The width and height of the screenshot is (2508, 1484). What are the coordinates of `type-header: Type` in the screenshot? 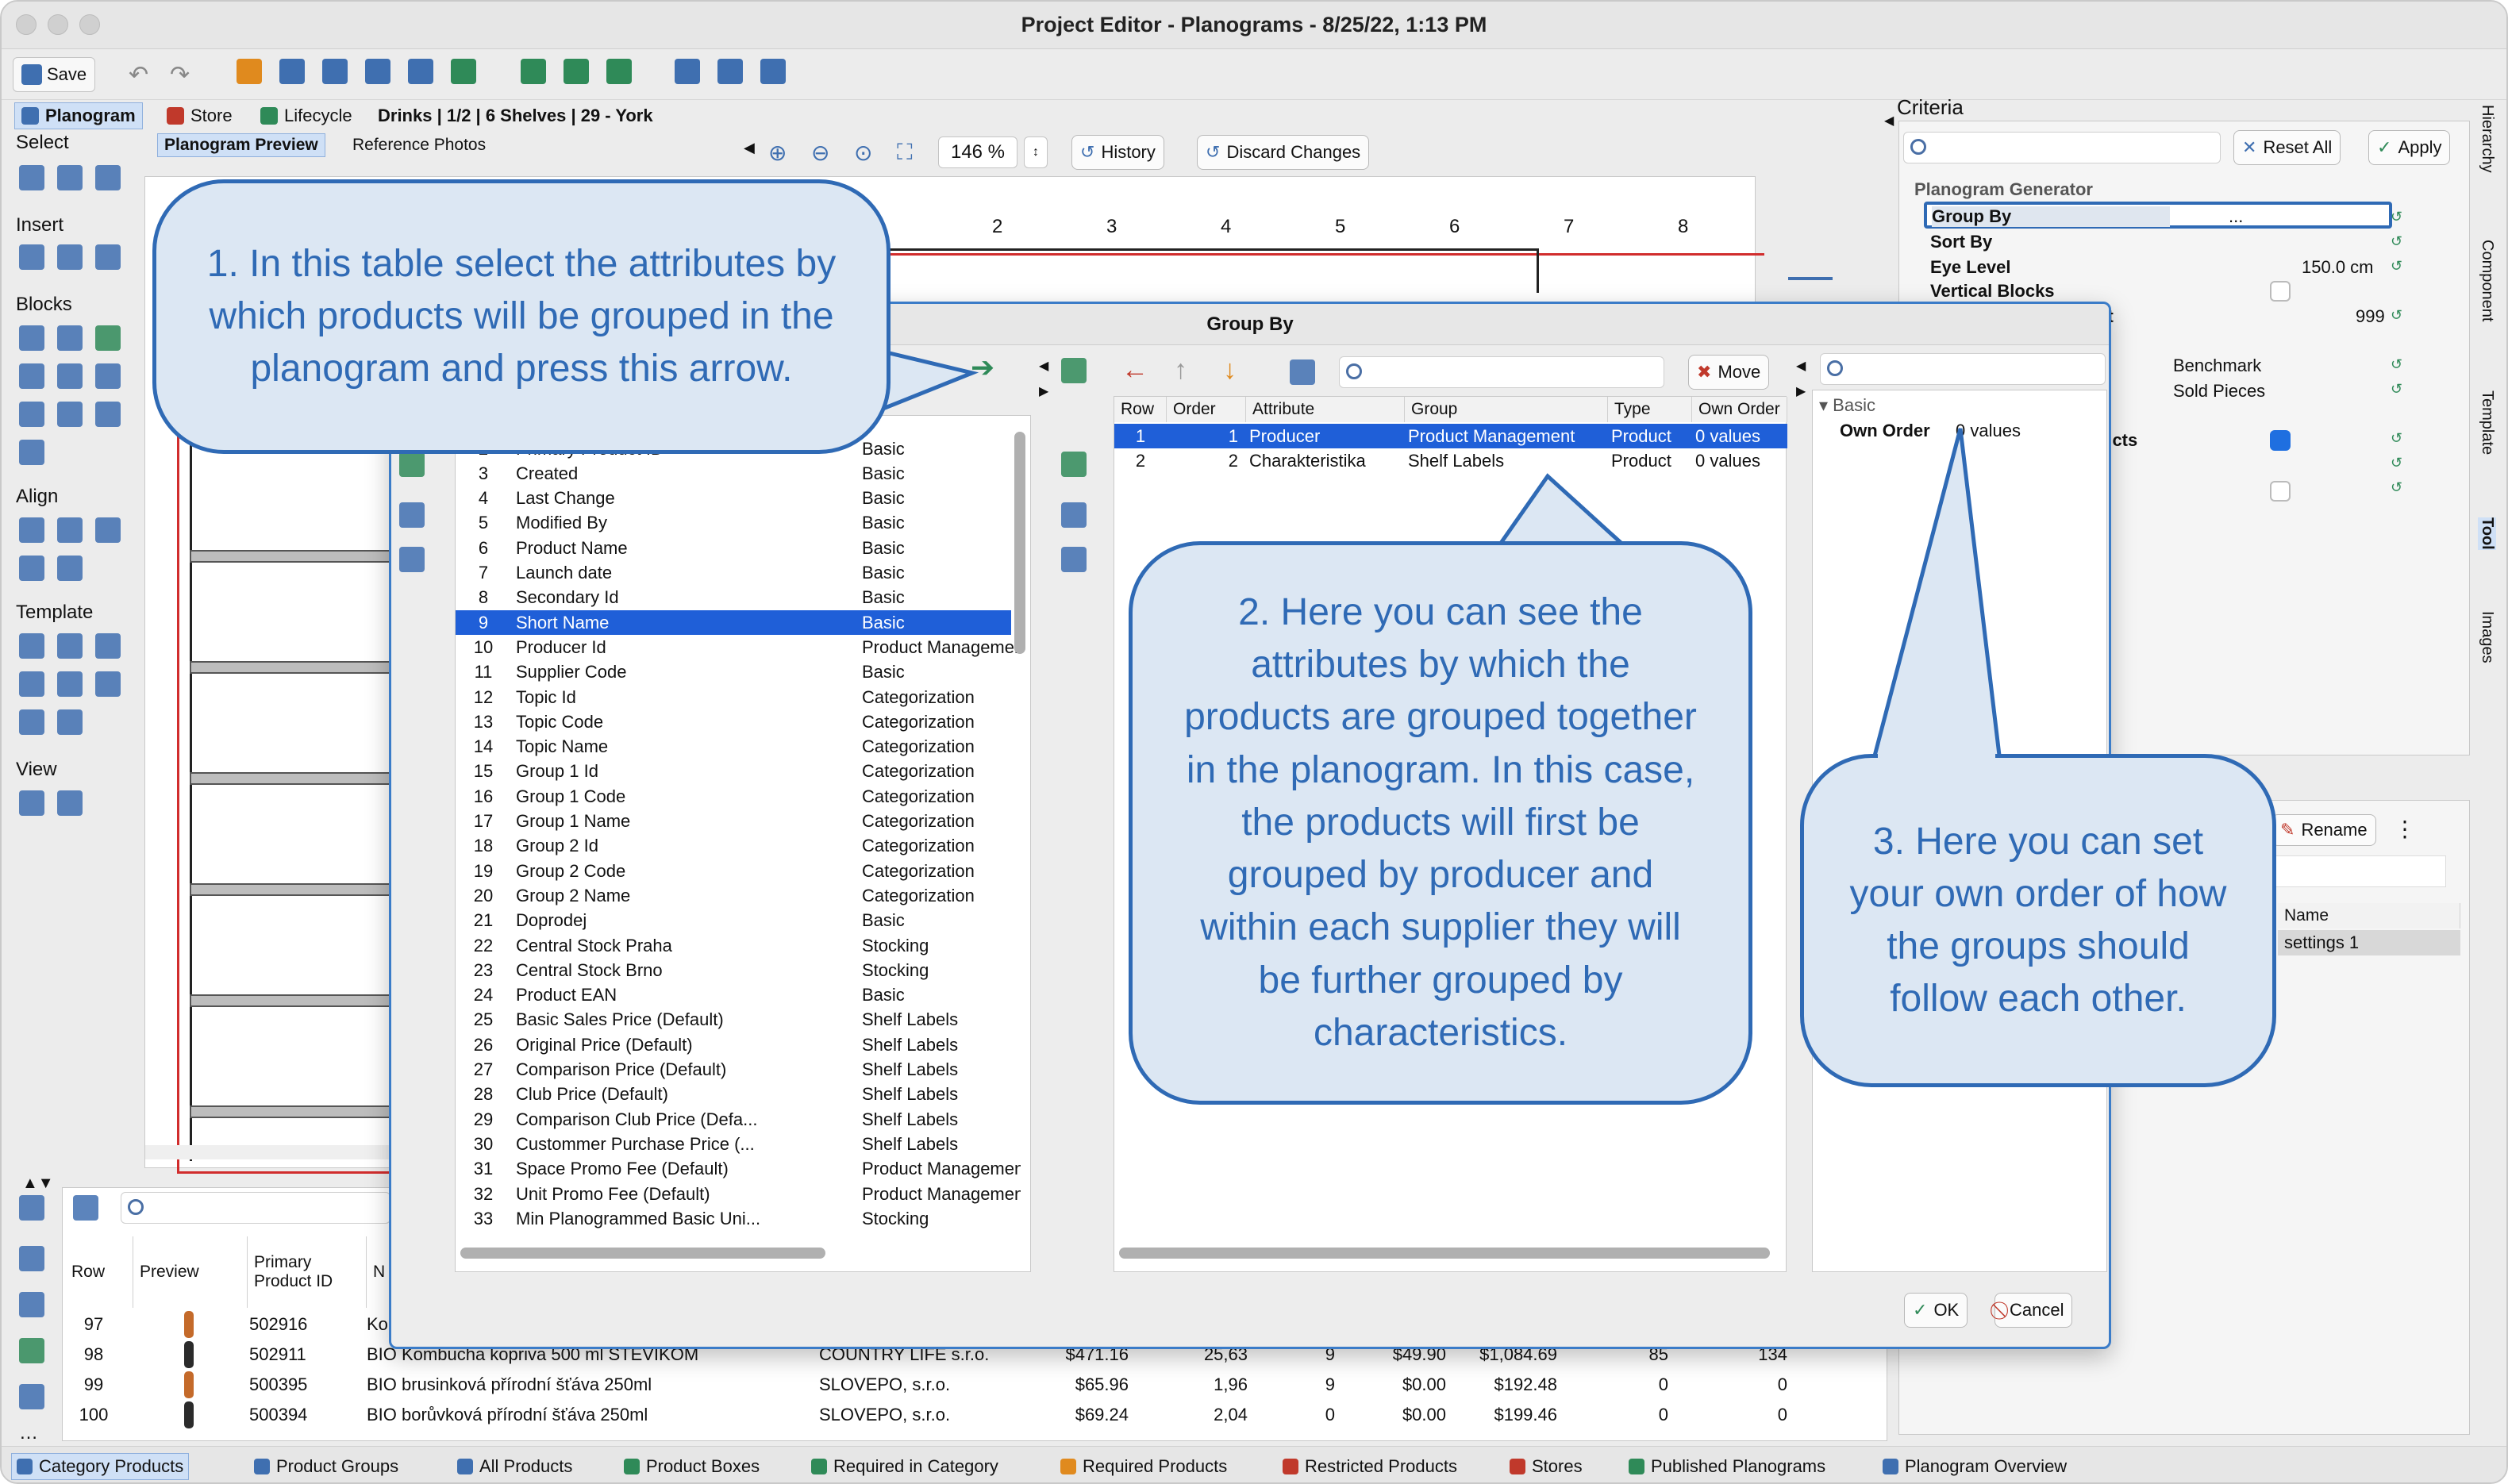 It's located at (1650, 409).